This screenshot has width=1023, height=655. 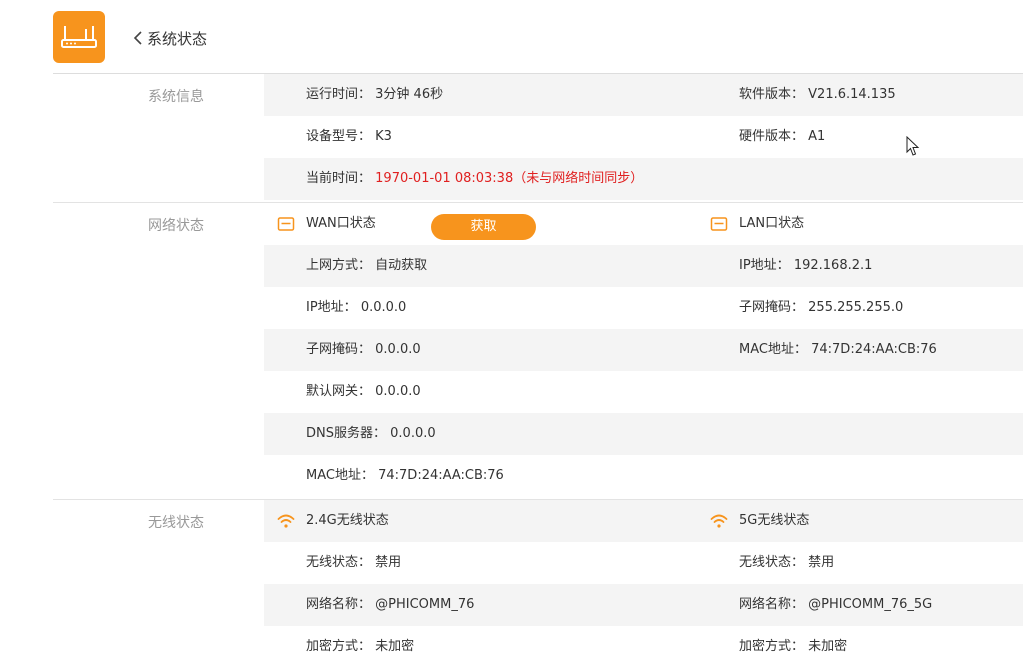 What do you see at coordinates (483, 227) in the screenshot?
I see `fetch-button: 获取` at bounding box center [483, 227].